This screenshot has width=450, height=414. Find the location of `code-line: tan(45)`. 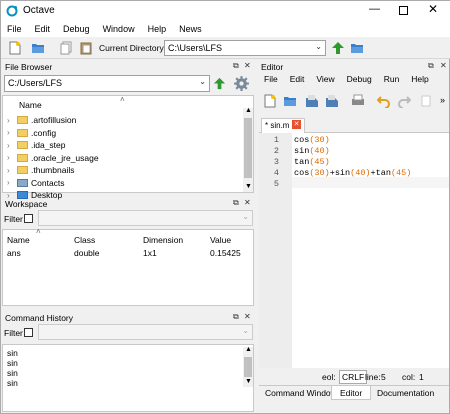

code-line: tan(45) is located at coordinates (312, 162).